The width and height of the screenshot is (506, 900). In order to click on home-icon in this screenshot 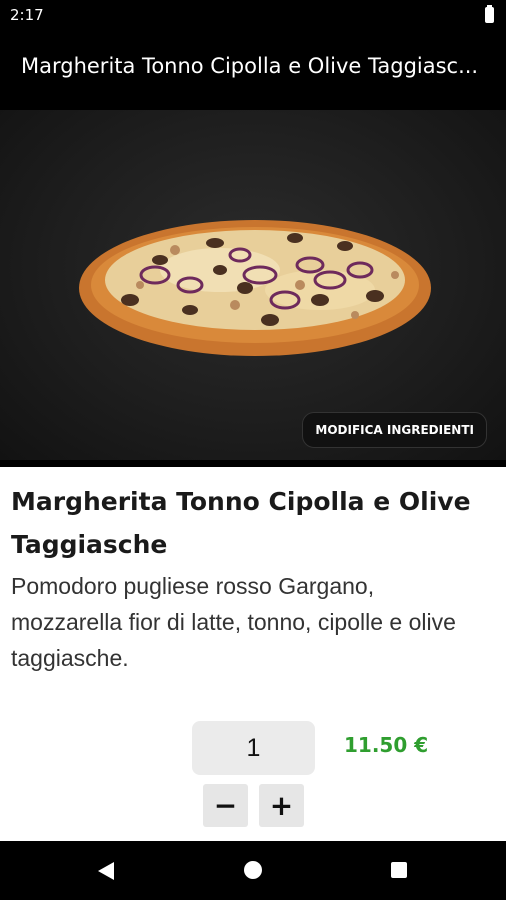, I will do `click(253, 870)`.